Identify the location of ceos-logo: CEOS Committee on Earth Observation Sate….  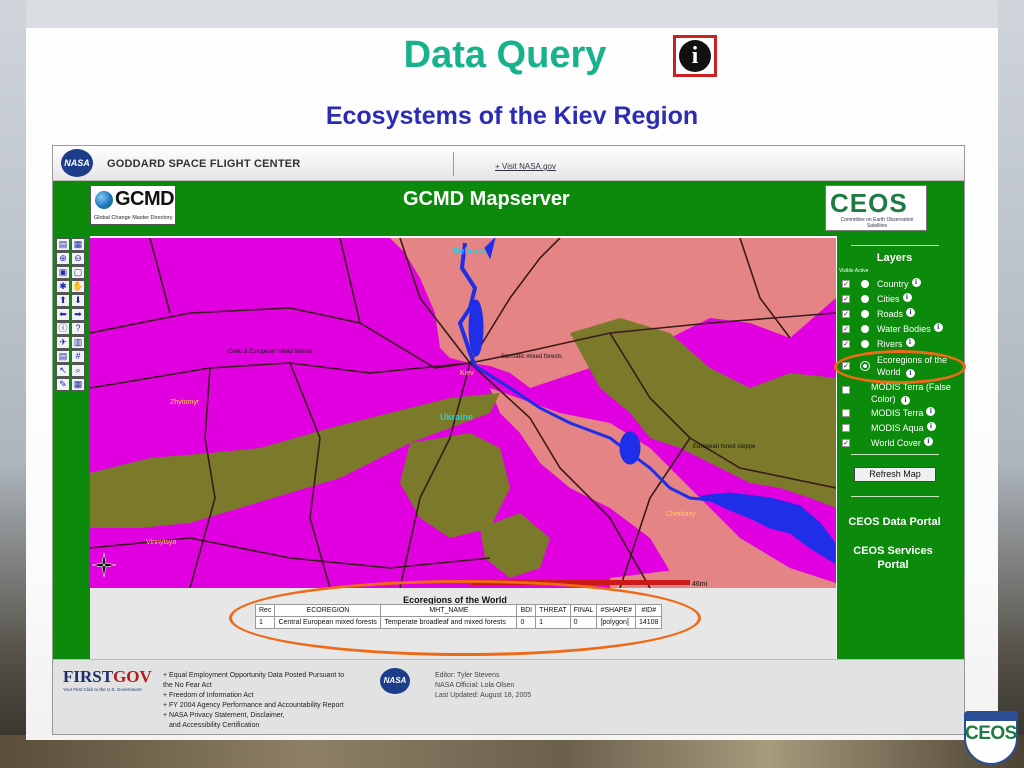
(876, 208).